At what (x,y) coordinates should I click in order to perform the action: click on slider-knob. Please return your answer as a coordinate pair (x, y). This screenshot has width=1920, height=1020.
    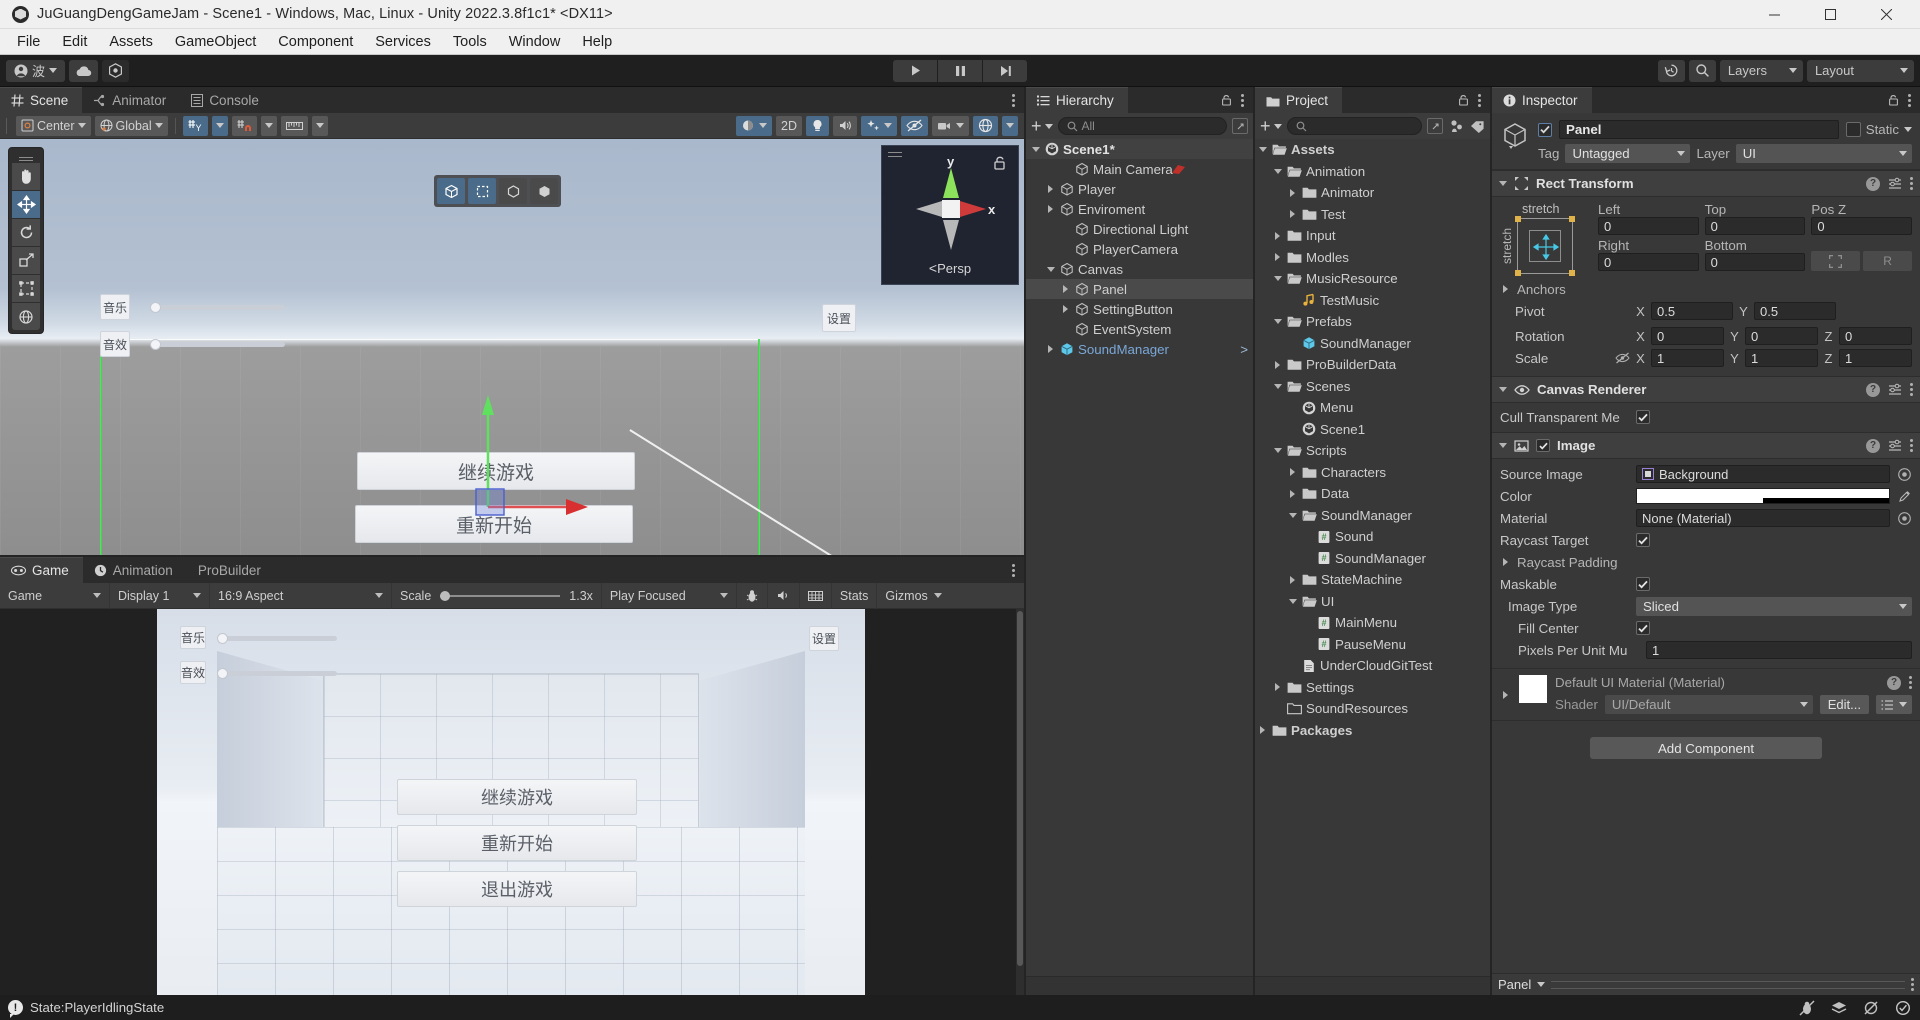
    Looking at the image, I should click on (222, 638).